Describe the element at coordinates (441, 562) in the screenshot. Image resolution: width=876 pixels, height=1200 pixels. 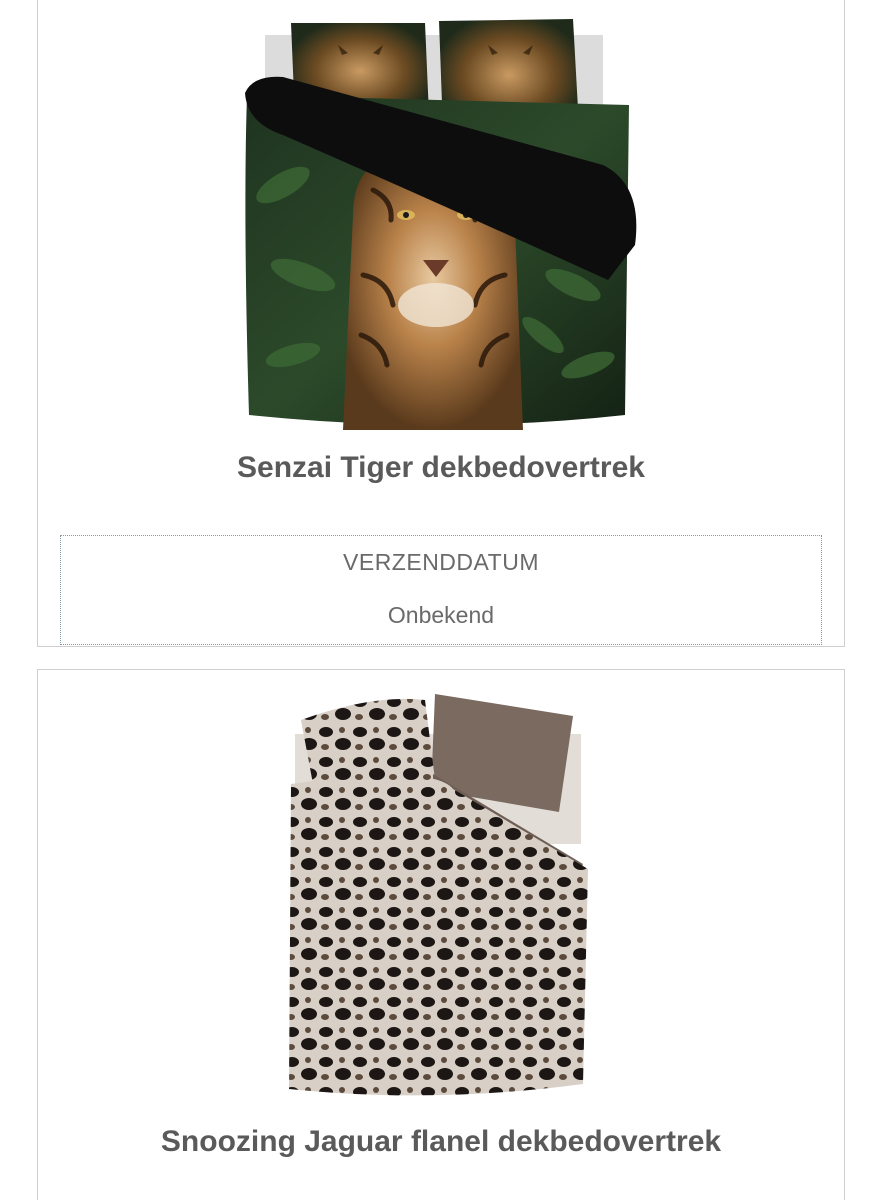
I see `shipping-date-label: VERZENDDATUM` at that location.